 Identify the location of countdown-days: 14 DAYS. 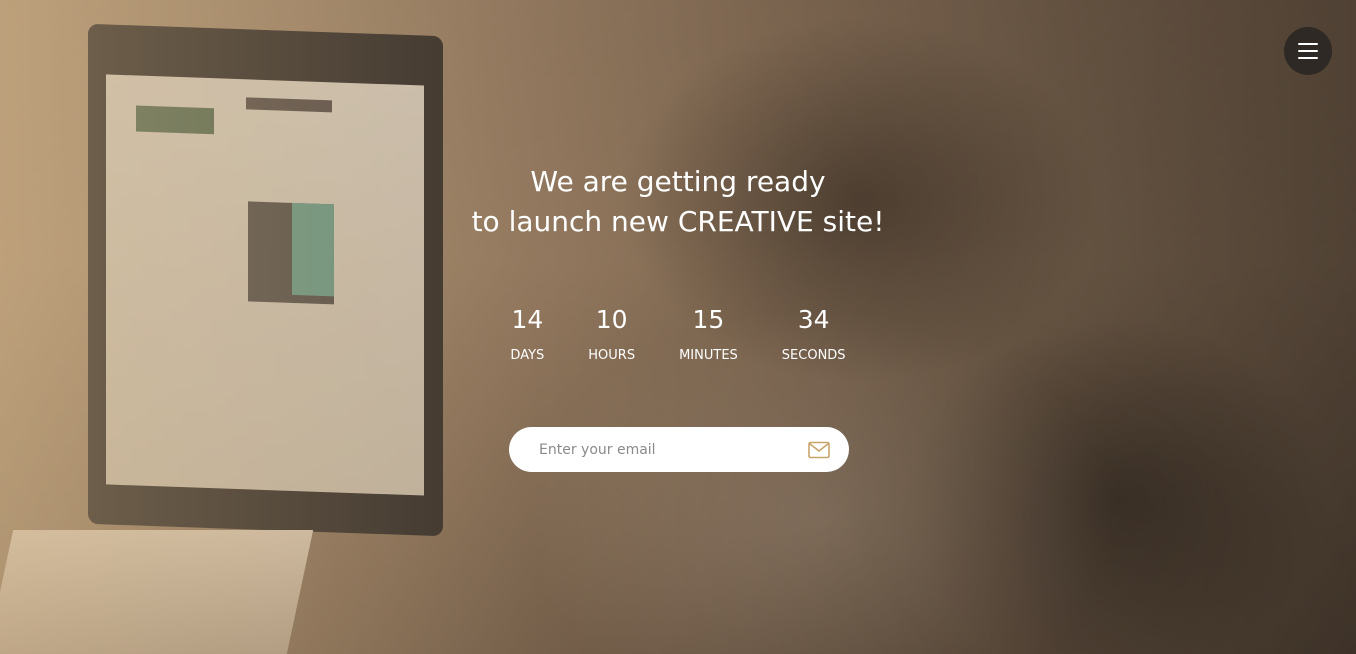
(527, 333).